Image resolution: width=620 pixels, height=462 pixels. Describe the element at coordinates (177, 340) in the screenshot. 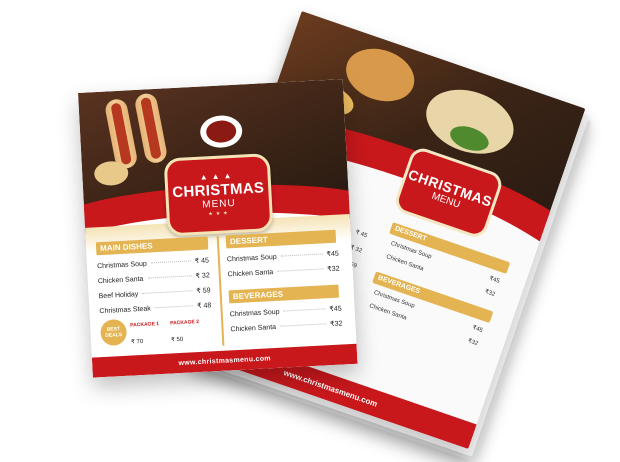

I see `package-price: ₹ 50` at that location.